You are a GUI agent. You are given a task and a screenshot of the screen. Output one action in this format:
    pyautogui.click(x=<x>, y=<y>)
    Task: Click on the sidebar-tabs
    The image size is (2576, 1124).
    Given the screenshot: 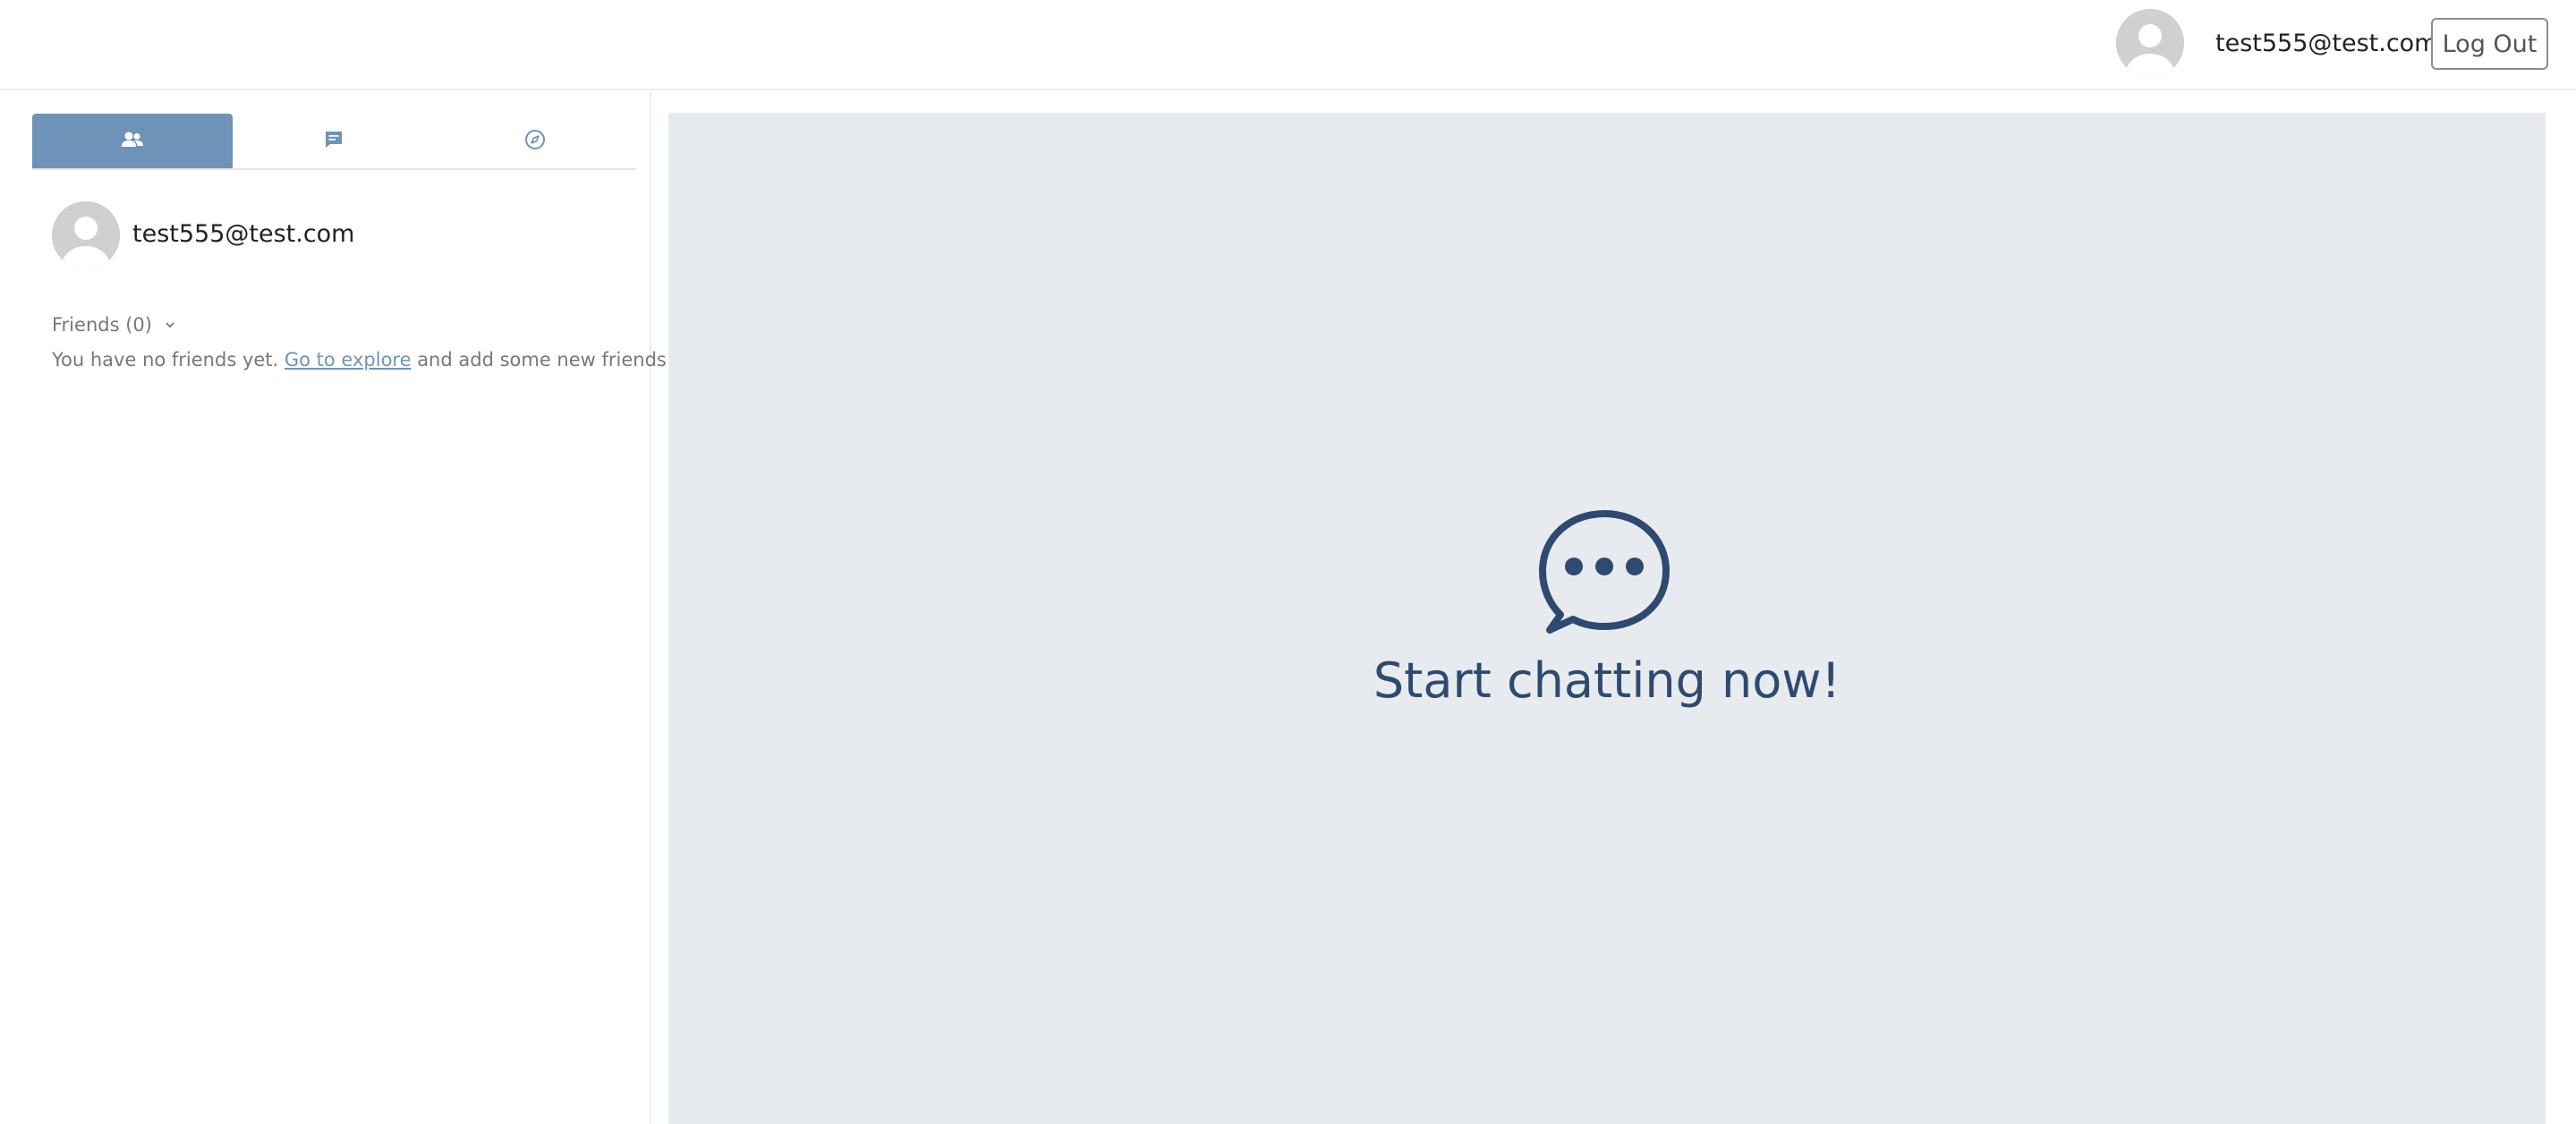 What is the action you would take?
    pyautogui.click(x=334, y=142)
    